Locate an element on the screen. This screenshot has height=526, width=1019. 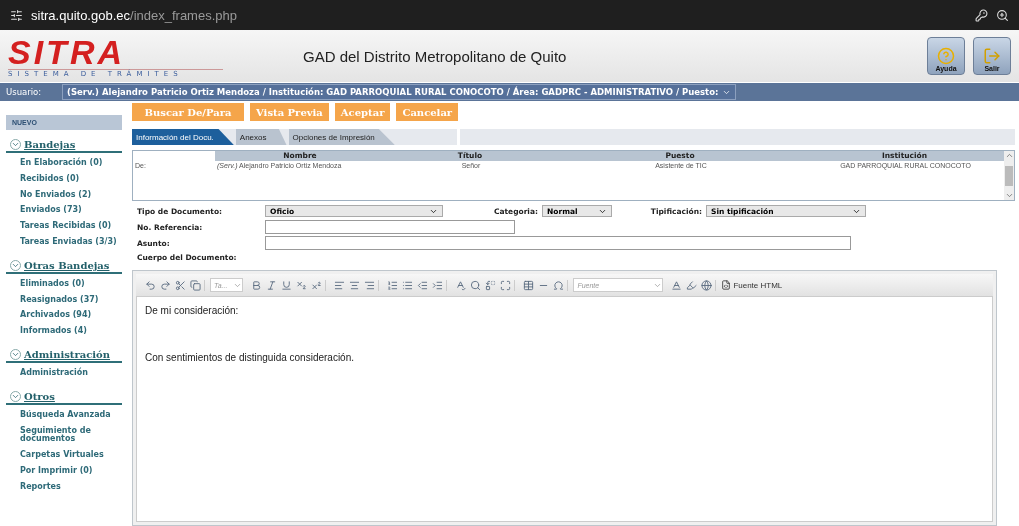
omega-icon is located at coordinates (559, 285).